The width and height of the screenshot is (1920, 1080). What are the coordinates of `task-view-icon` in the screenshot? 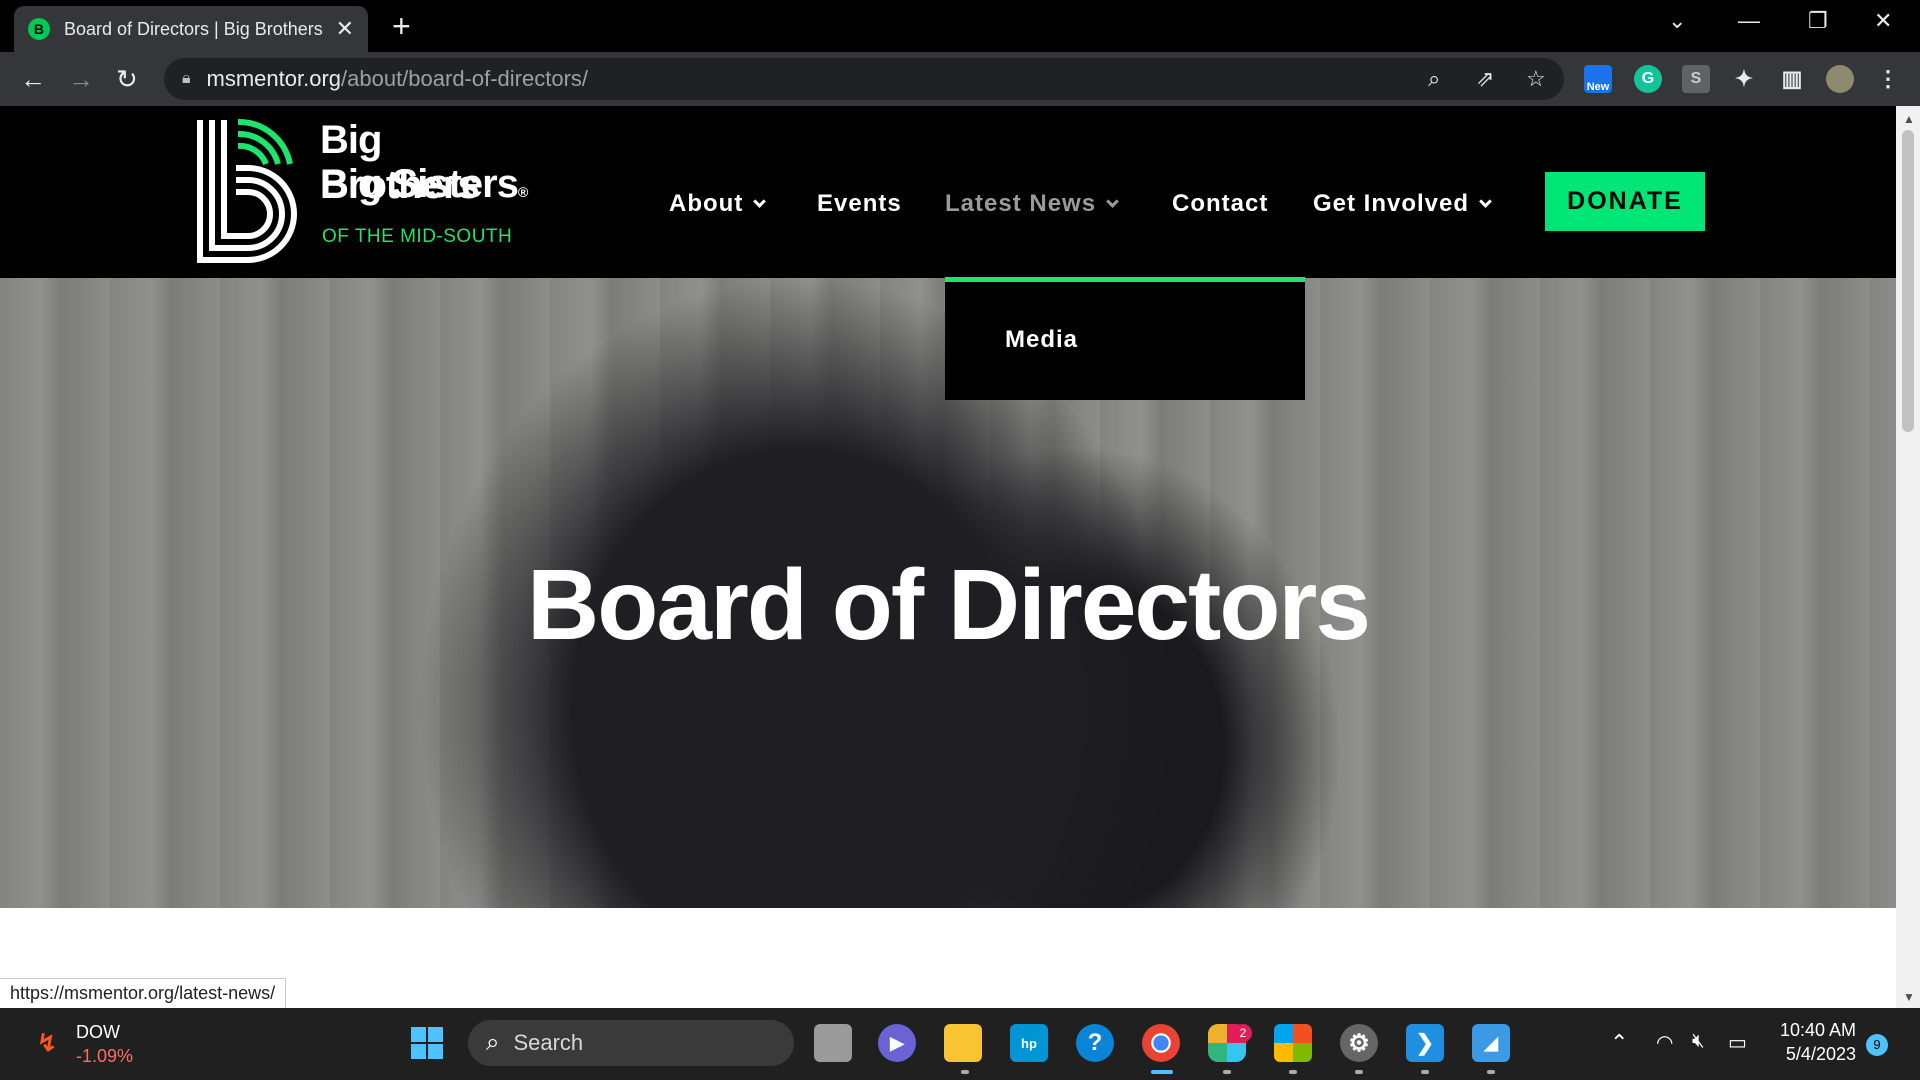 It's located at (833, 1043).